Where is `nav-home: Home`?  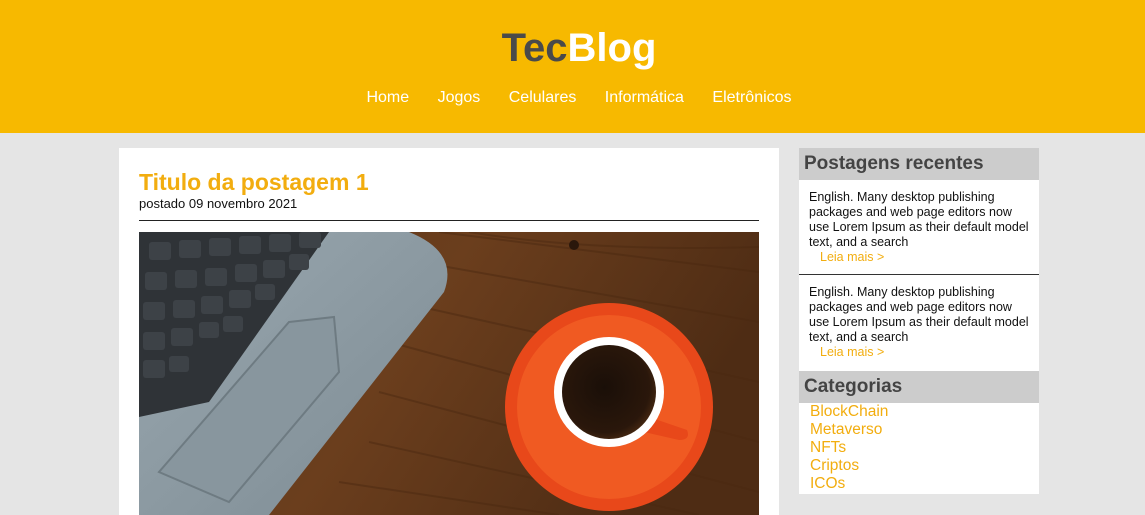 nav-home: Home is located at coordinates (387, 97).